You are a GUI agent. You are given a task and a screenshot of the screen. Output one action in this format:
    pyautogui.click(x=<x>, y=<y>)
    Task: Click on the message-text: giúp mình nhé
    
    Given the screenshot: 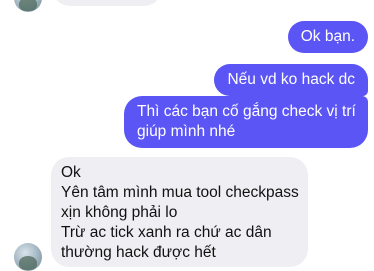 What is the action you would take?
    pyautogui.click(x=186, y=131)
    